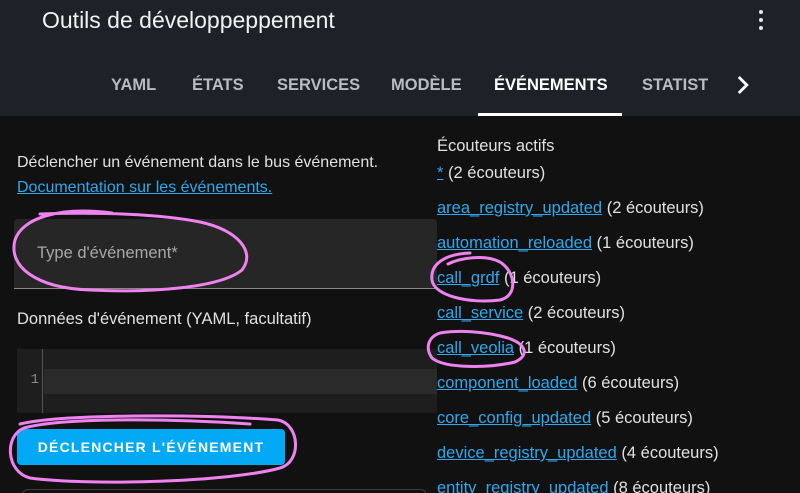 This screenshot has width=800, height=493. I want to click on listener-count: (4 écouteurs), so click(670, 453).